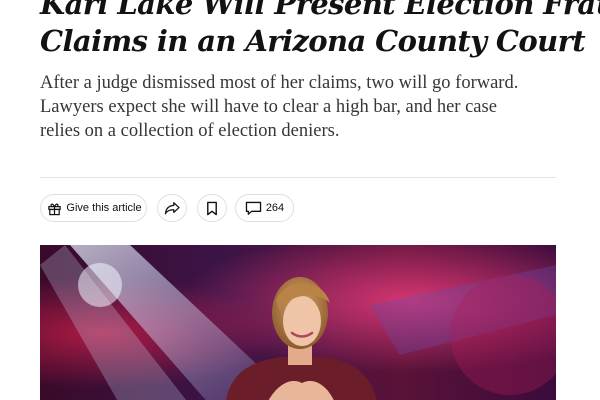 This screenshot has width=600, height=400. What do you see at coordinates (104, 208) in the screenshot?
I see `give-article-label: Give this article` at bounding box center [104, 208].